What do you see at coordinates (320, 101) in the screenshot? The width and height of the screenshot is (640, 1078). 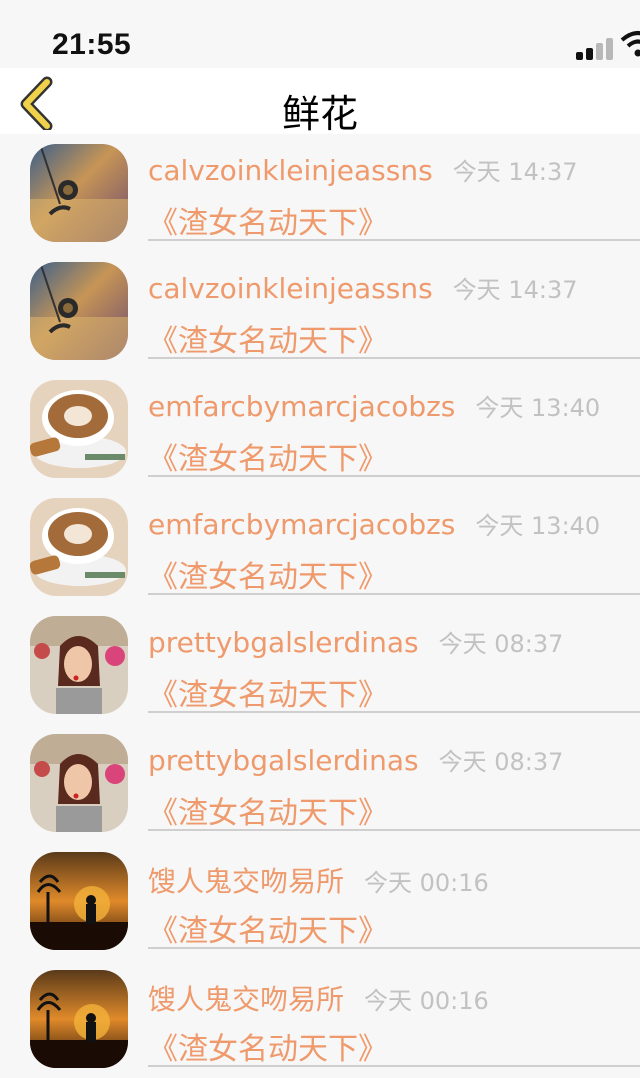 I see `navigation-bar: 鲜花` at bounding box center [320, 101].